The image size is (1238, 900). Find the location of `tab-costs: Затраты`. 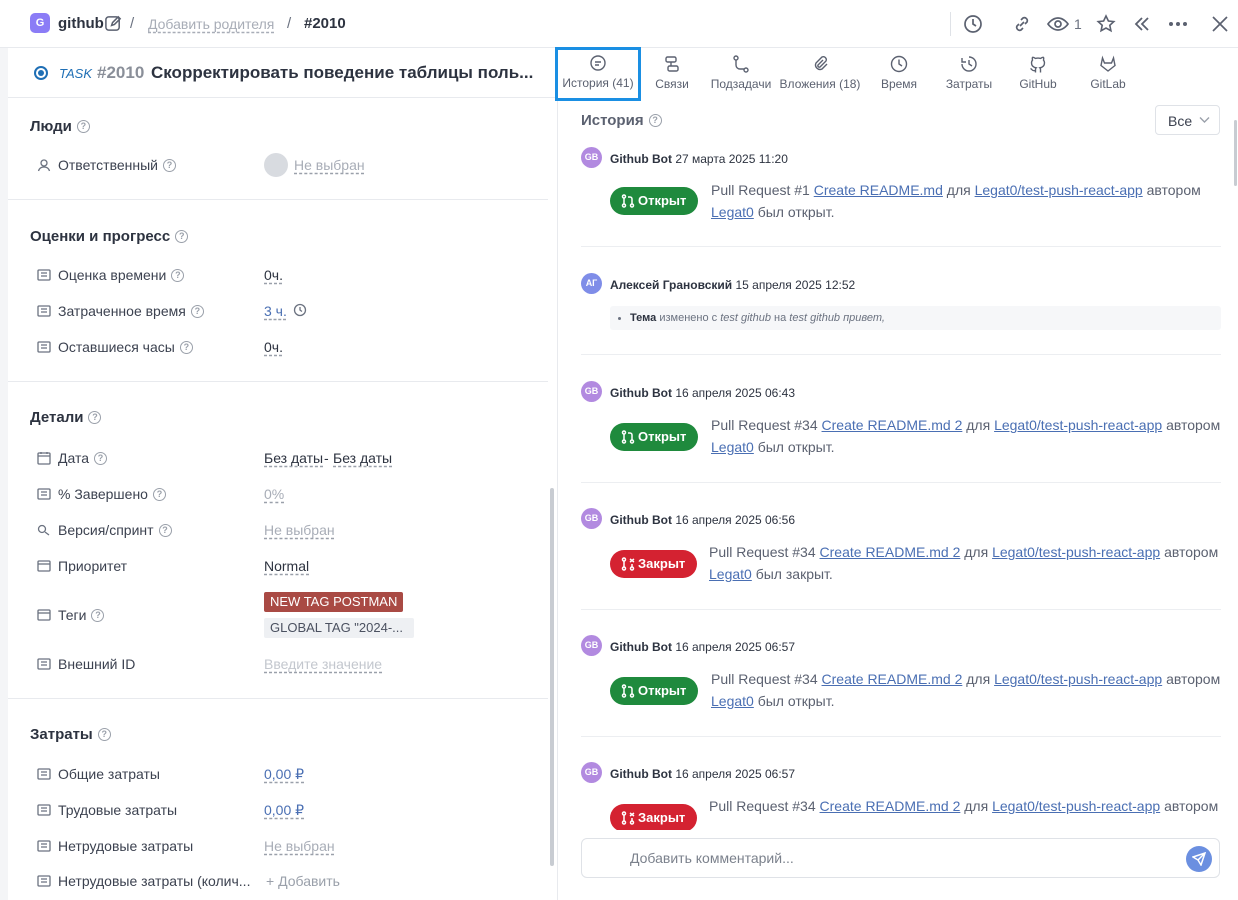

tab-costs: Затраты is located at coordinates (969, 73).